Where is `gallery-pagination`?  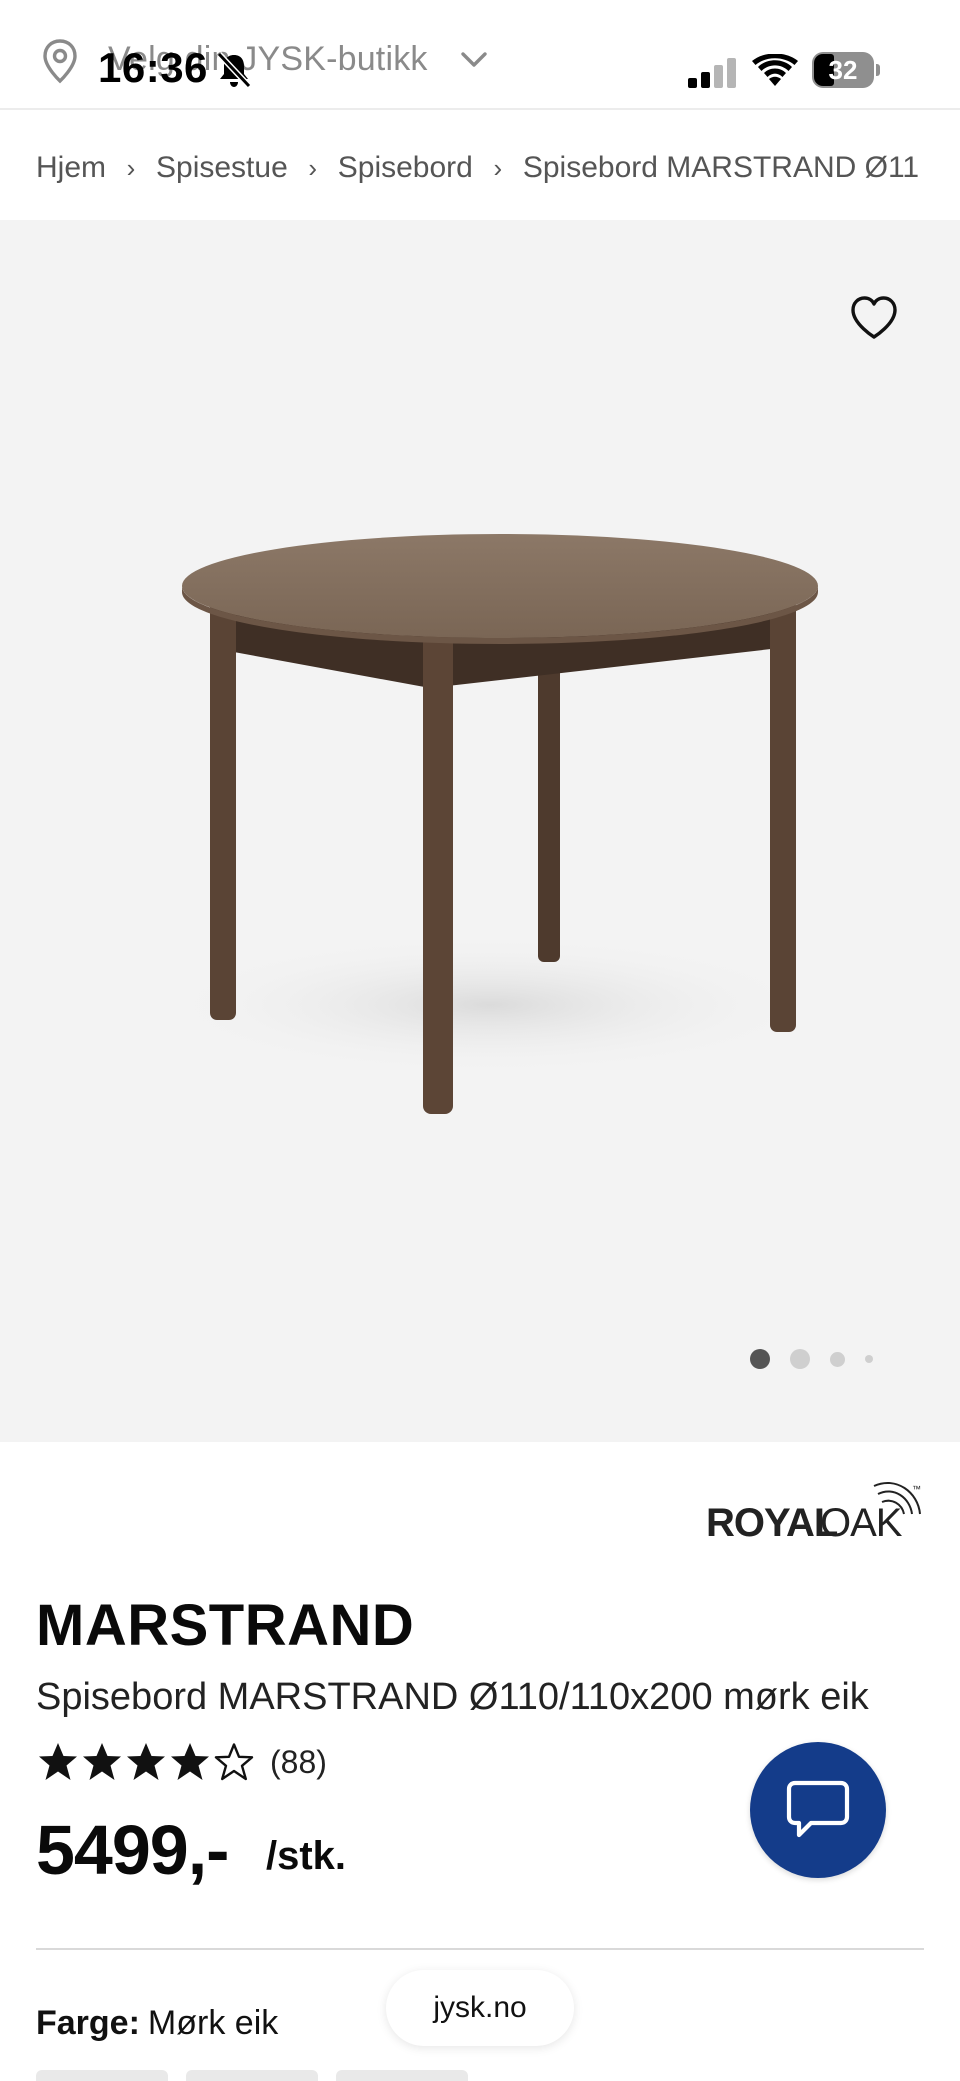
gallery-pagination is located at coordinates (811, 1359).